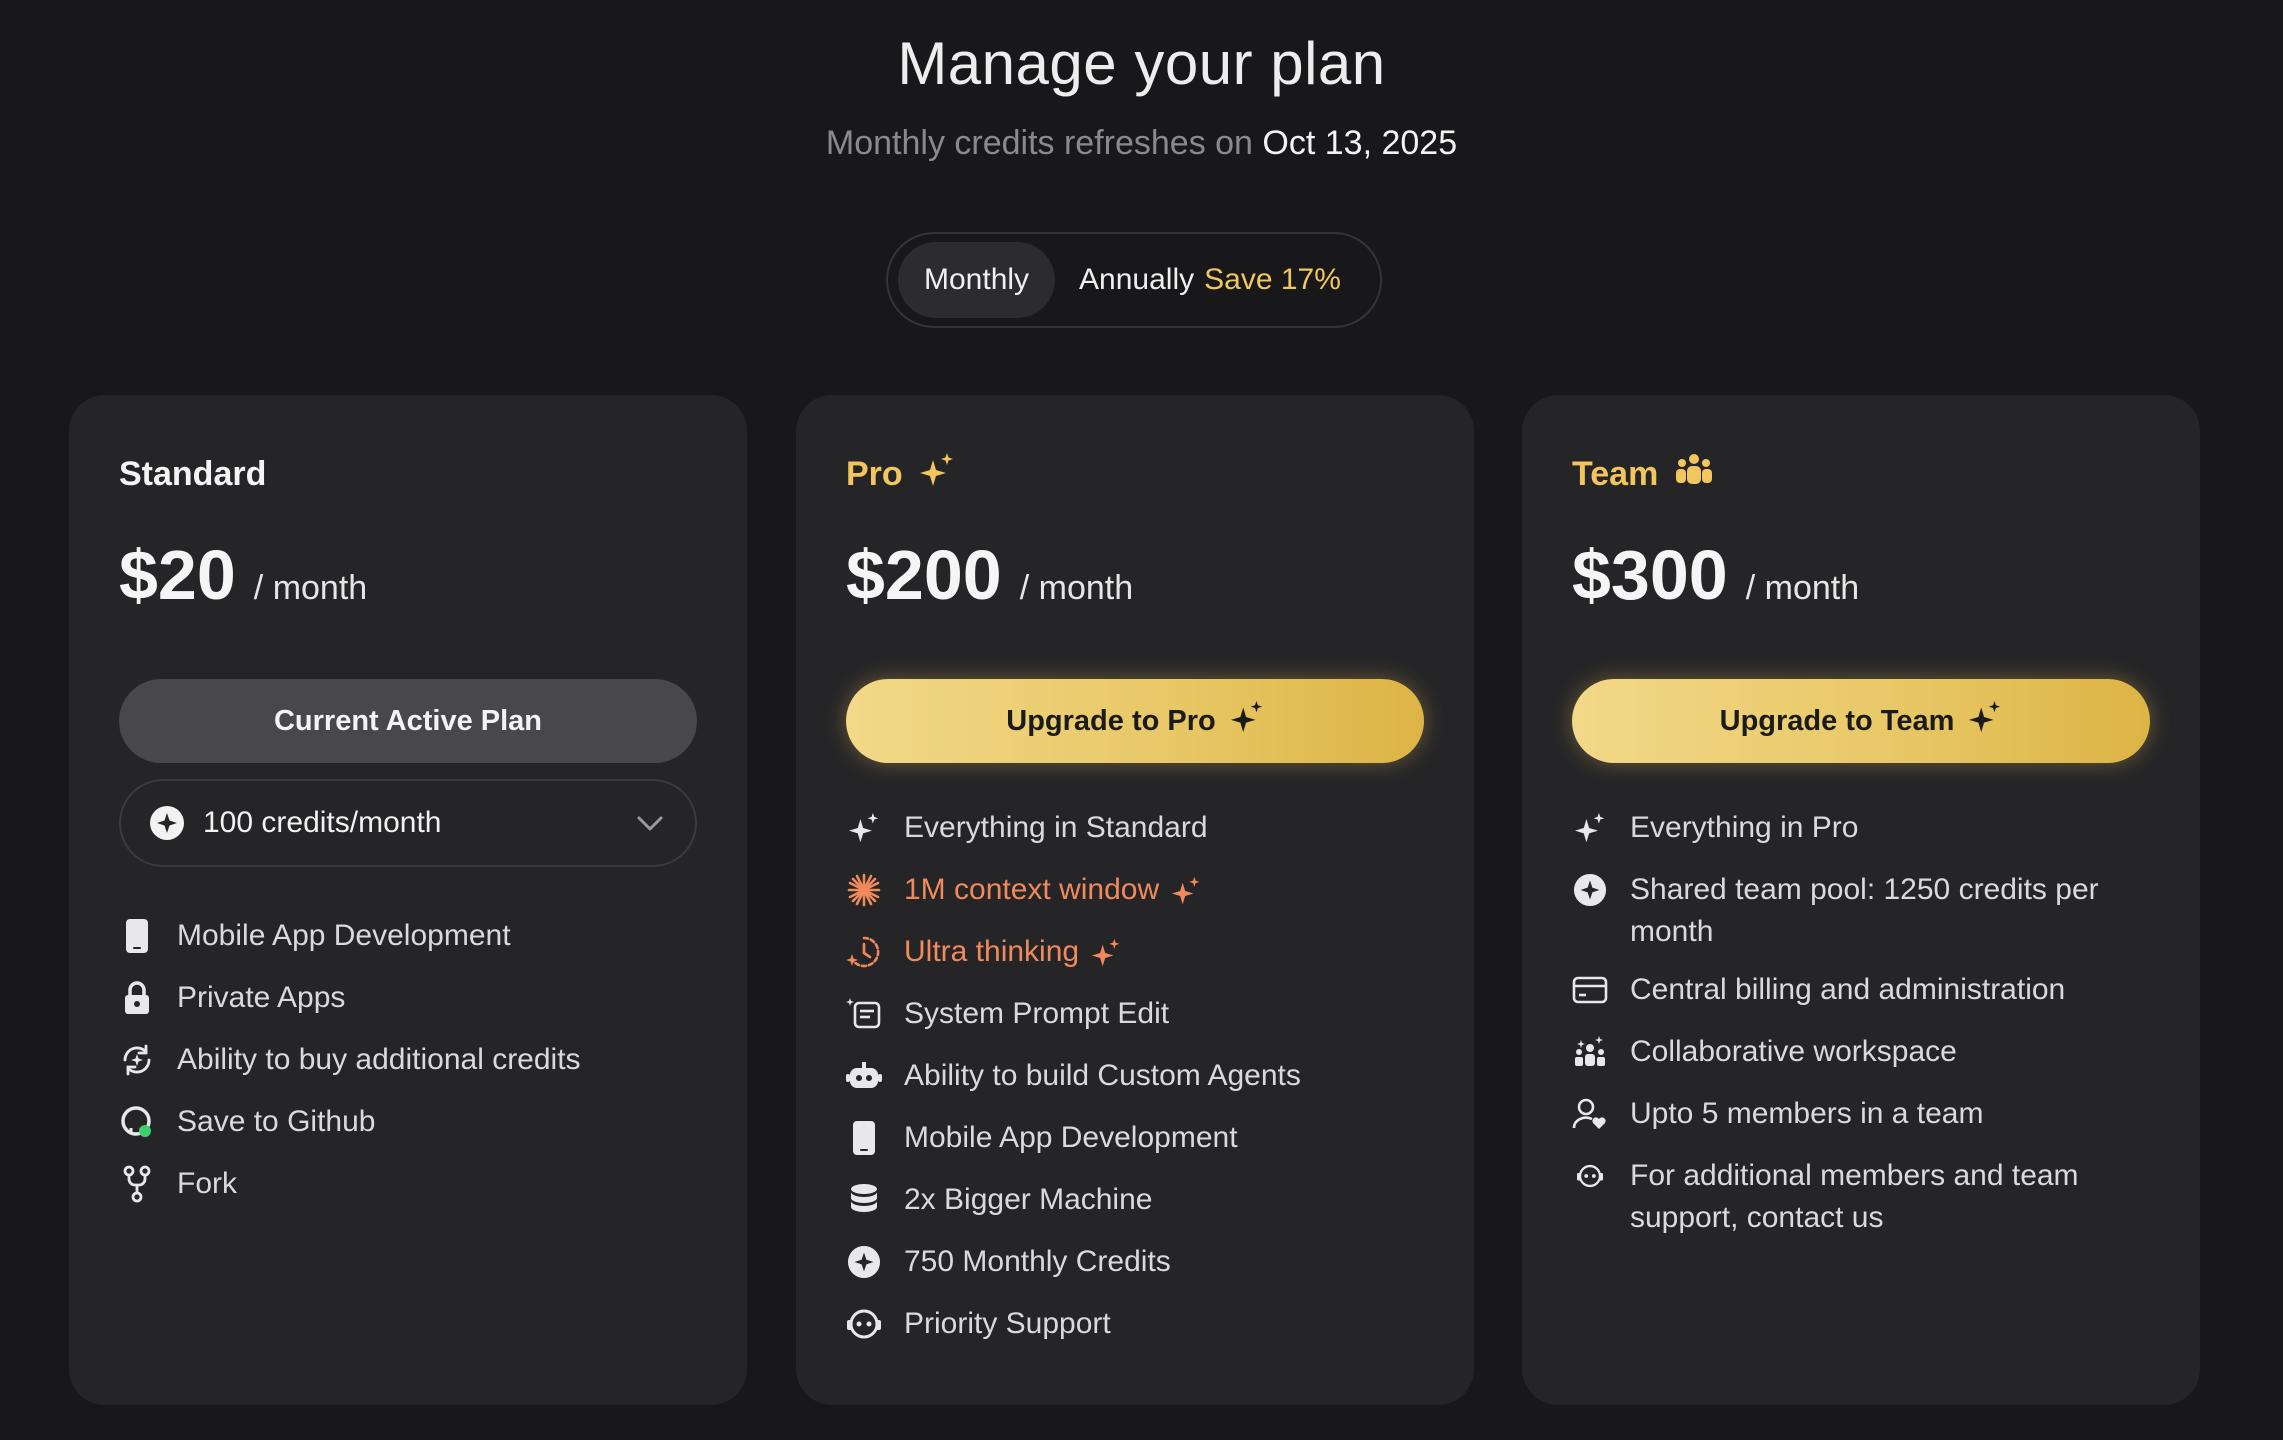 This screenshot has width=2283, height=1440. I want to click on burst-icon, so click(864, 890).